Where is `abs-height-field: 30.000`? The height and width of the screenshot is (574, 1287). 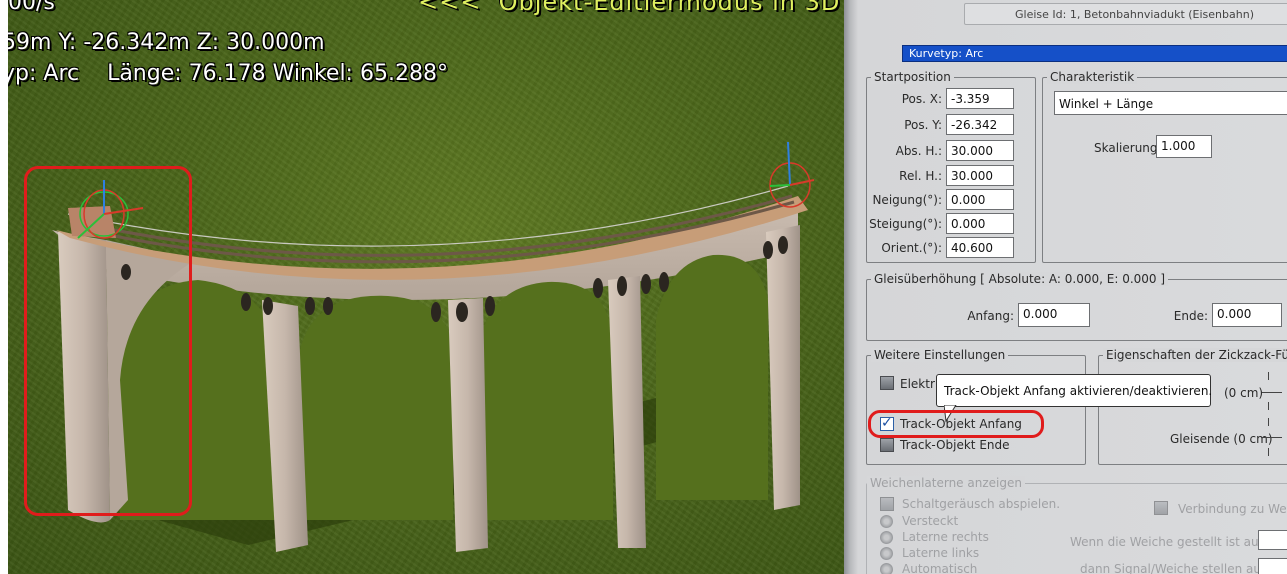 abs-height-field: 30.000 is located at coordinates (980, 150).